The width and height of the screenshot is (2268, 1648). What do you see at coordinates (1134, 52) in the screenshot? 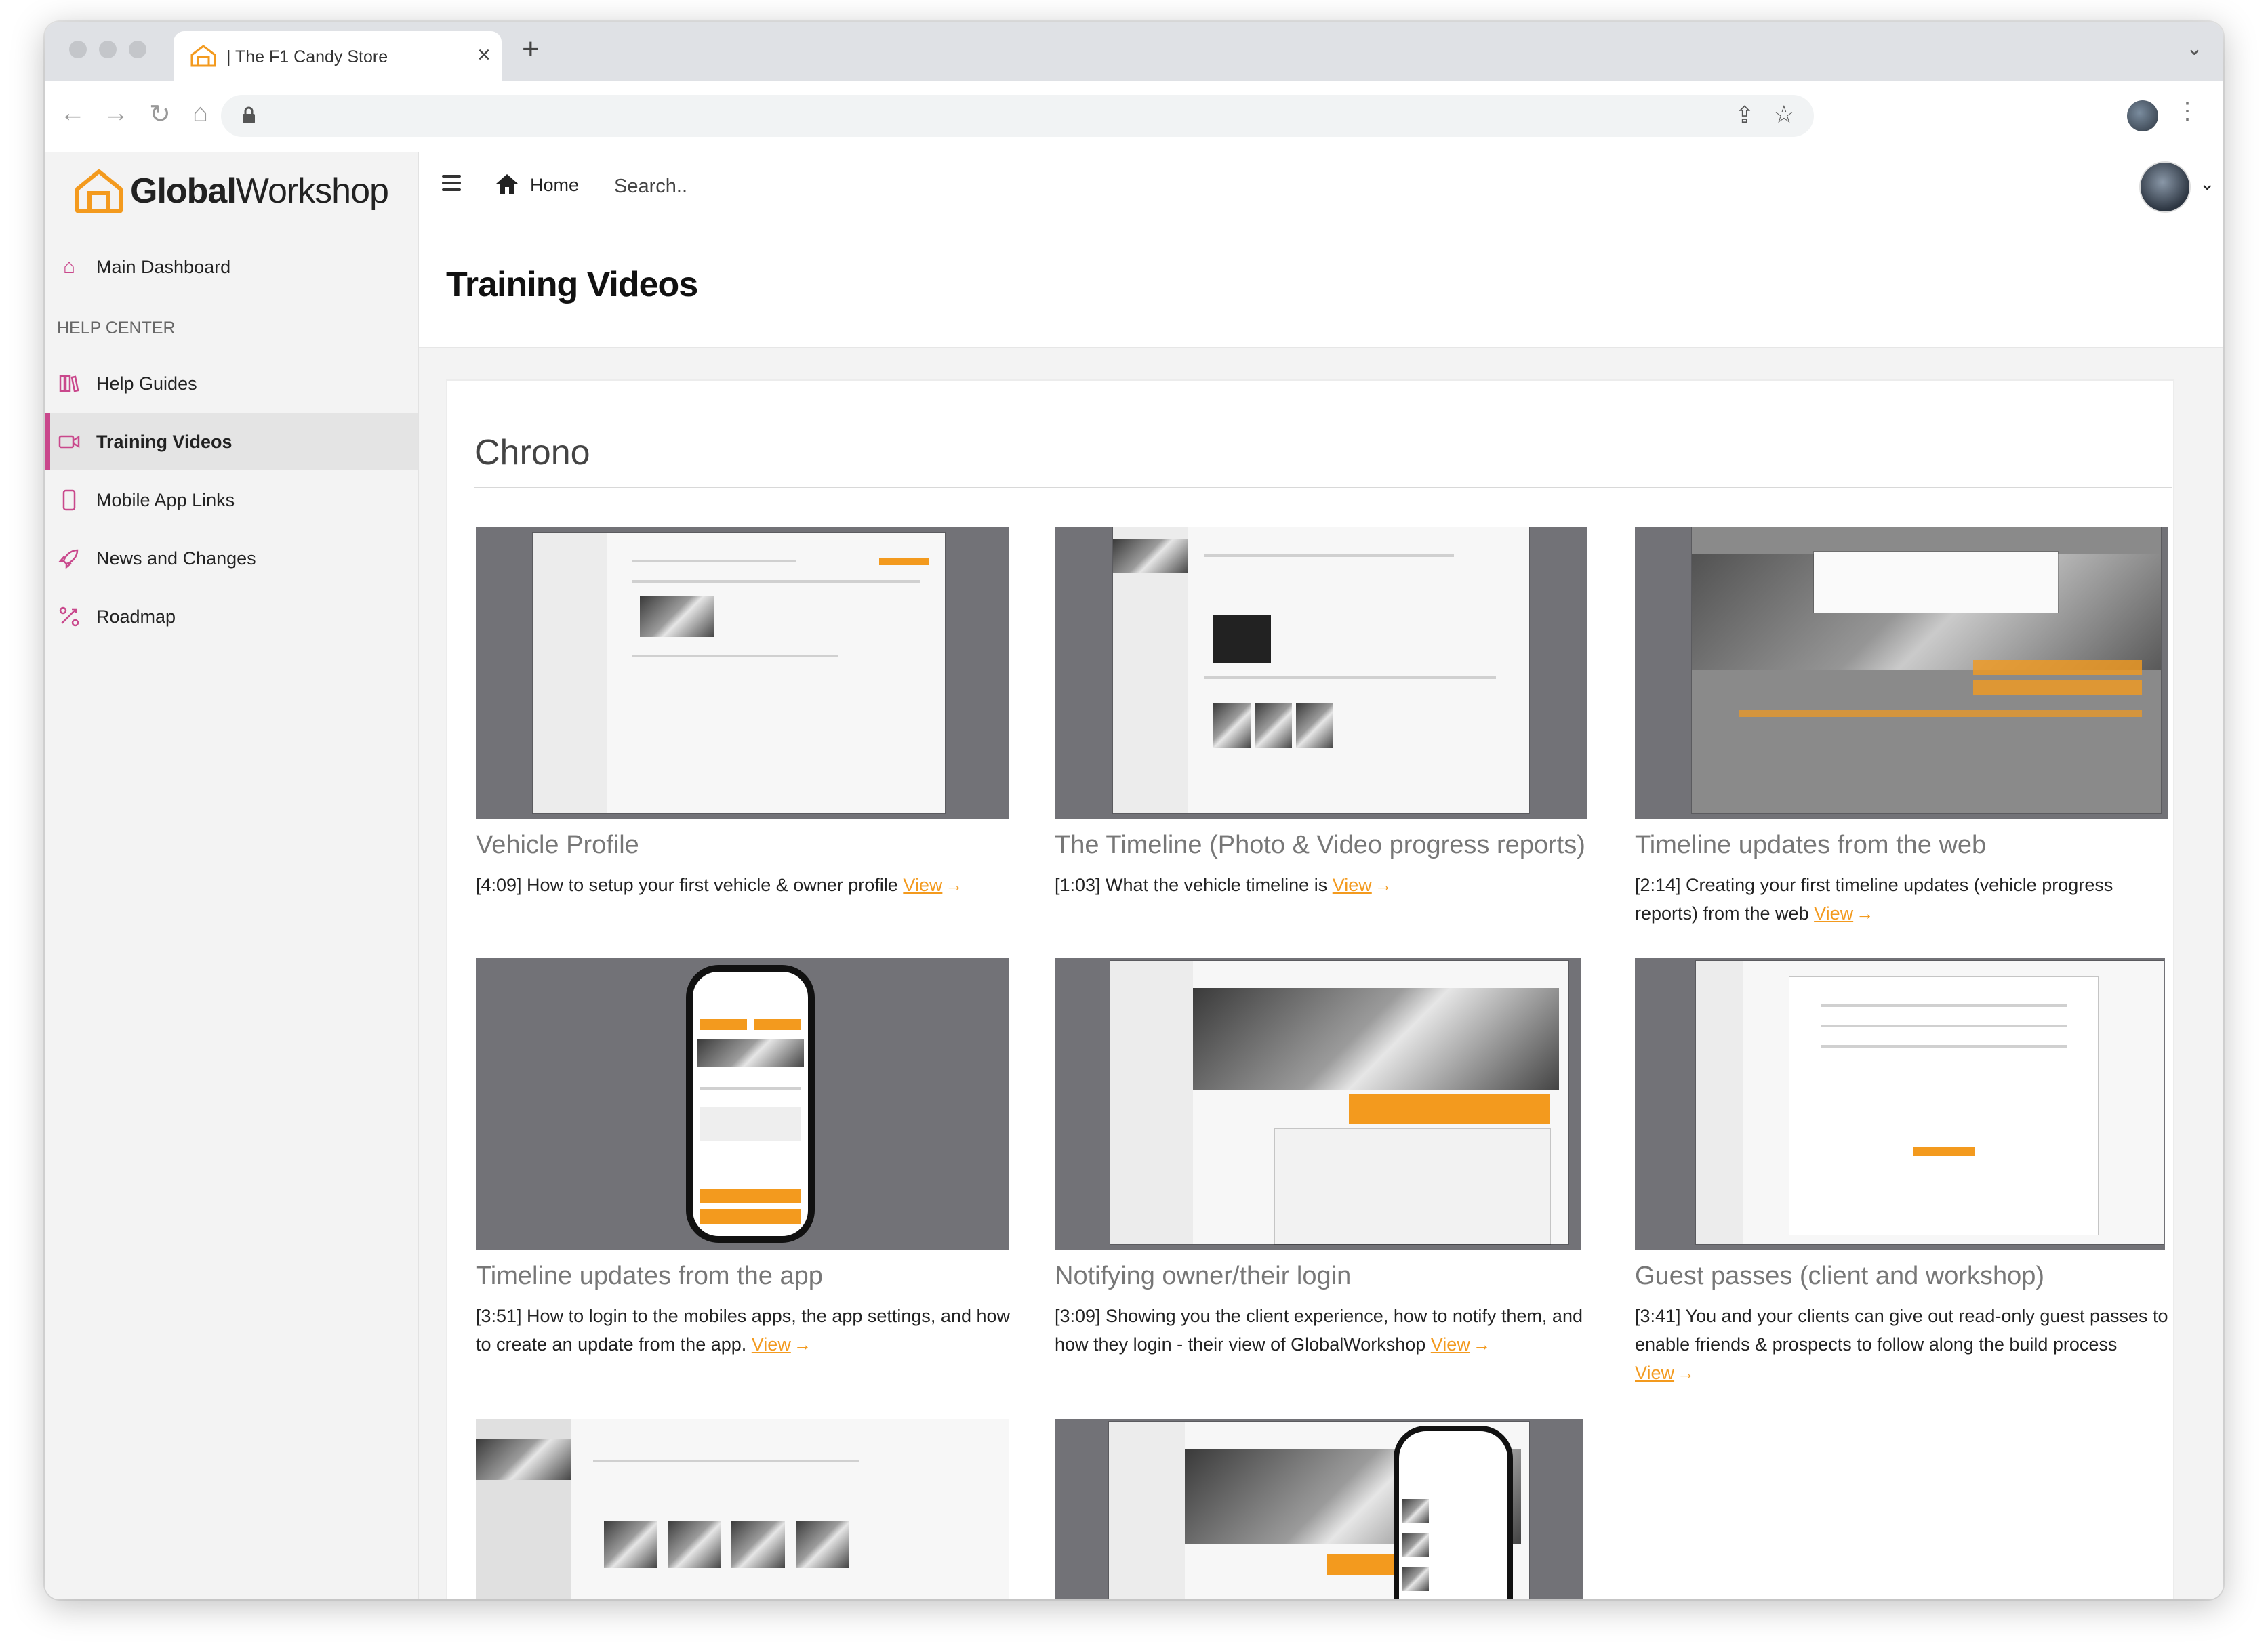
I see `tab-bar: | The F1 Candy Store × + ⌄` at bounding box center [1134, 52].